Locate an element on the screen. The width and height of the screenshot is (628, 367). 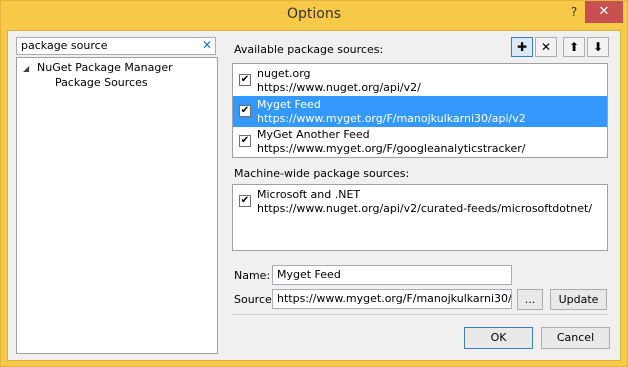
remove-source-button: ✕ is located at coordinates (546, 47).